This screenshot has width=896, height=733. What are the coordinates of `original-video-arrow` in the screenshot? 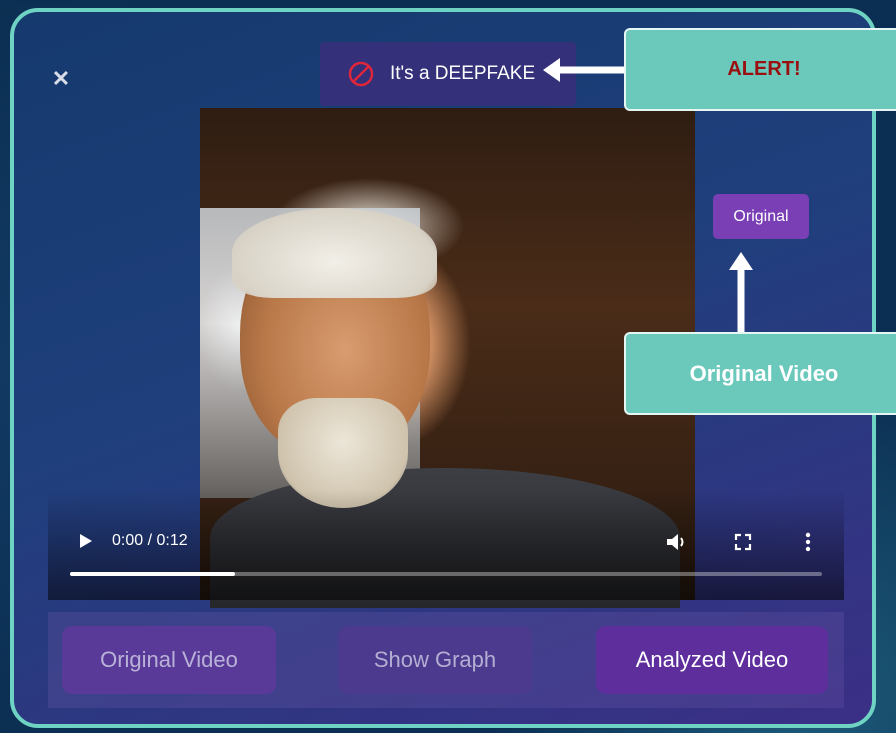 It's located at (741, 293).